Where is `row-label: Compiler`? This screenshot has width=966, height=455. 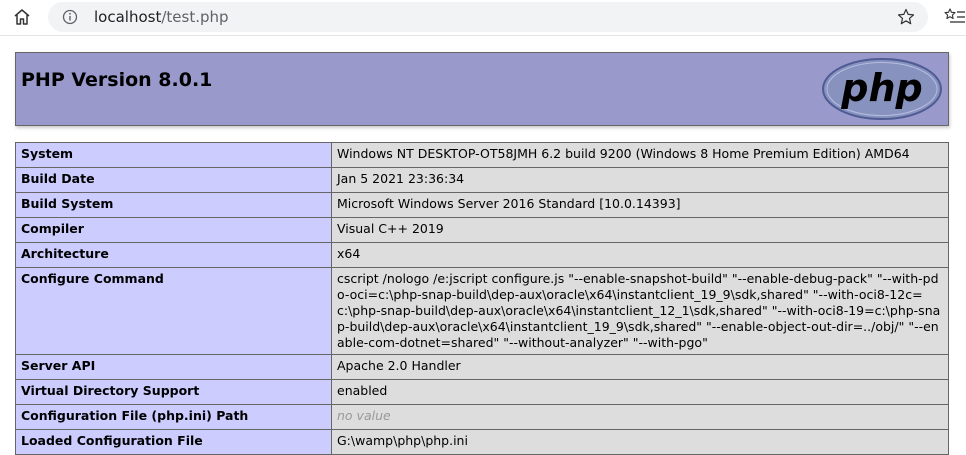 row-label: Compiler is located at coordinates (173, 230).